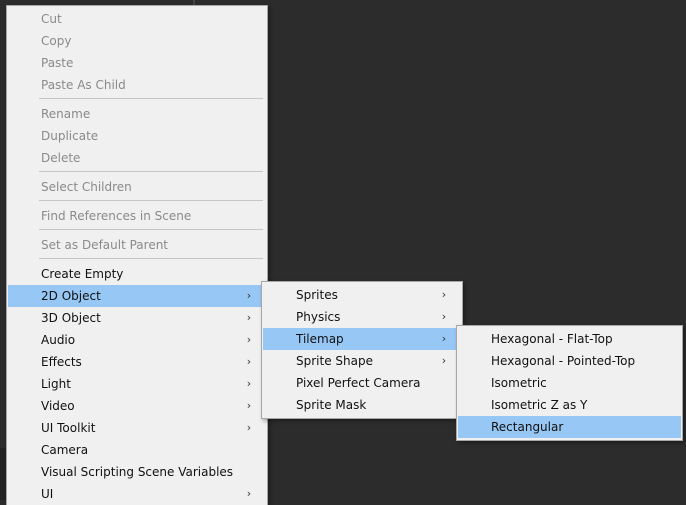  I want to click on menu-item-audio: Audio ›, so click(137, 340).